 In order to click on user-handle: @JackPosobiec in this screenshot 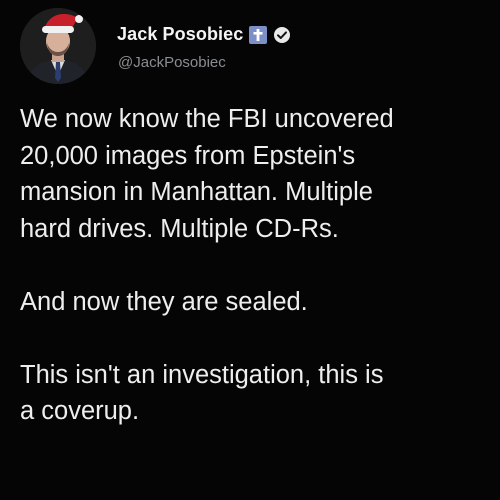, I will do `click(172, 62)`.